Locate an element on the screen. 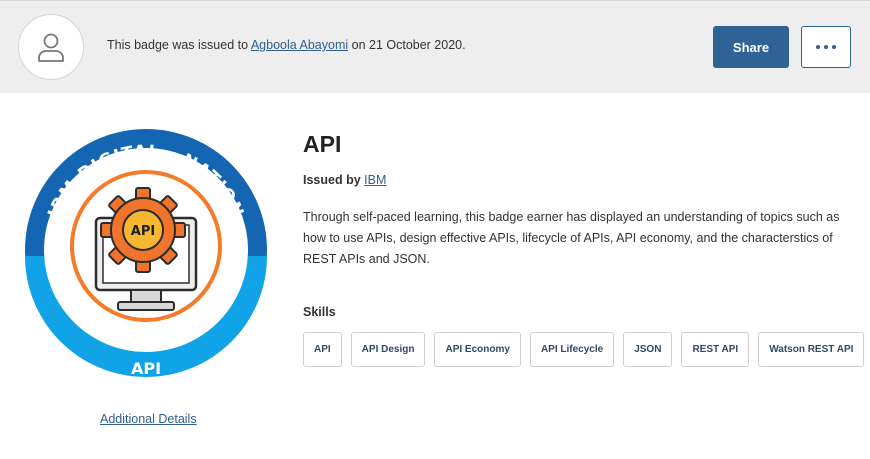  skill-tag: API Lifecycle is located at coordinates (572, 349).